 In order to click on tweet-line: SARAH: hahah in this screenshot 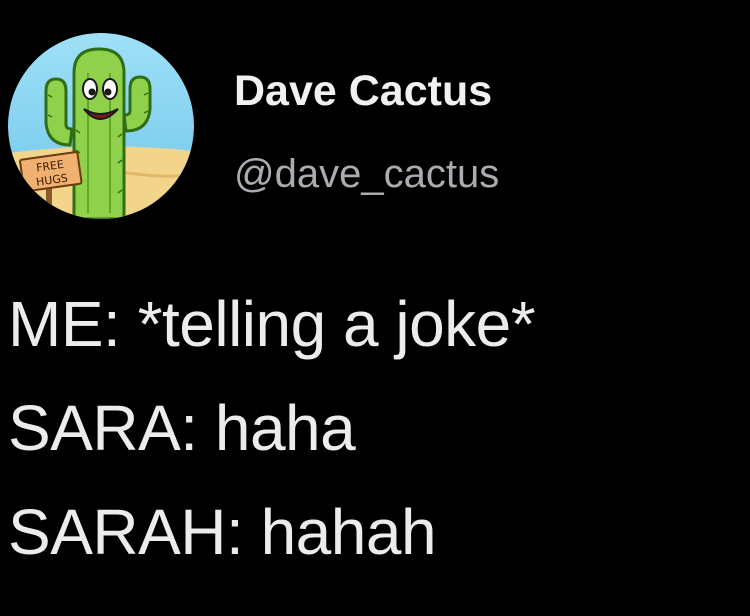, I will do `click(222, 532)`.